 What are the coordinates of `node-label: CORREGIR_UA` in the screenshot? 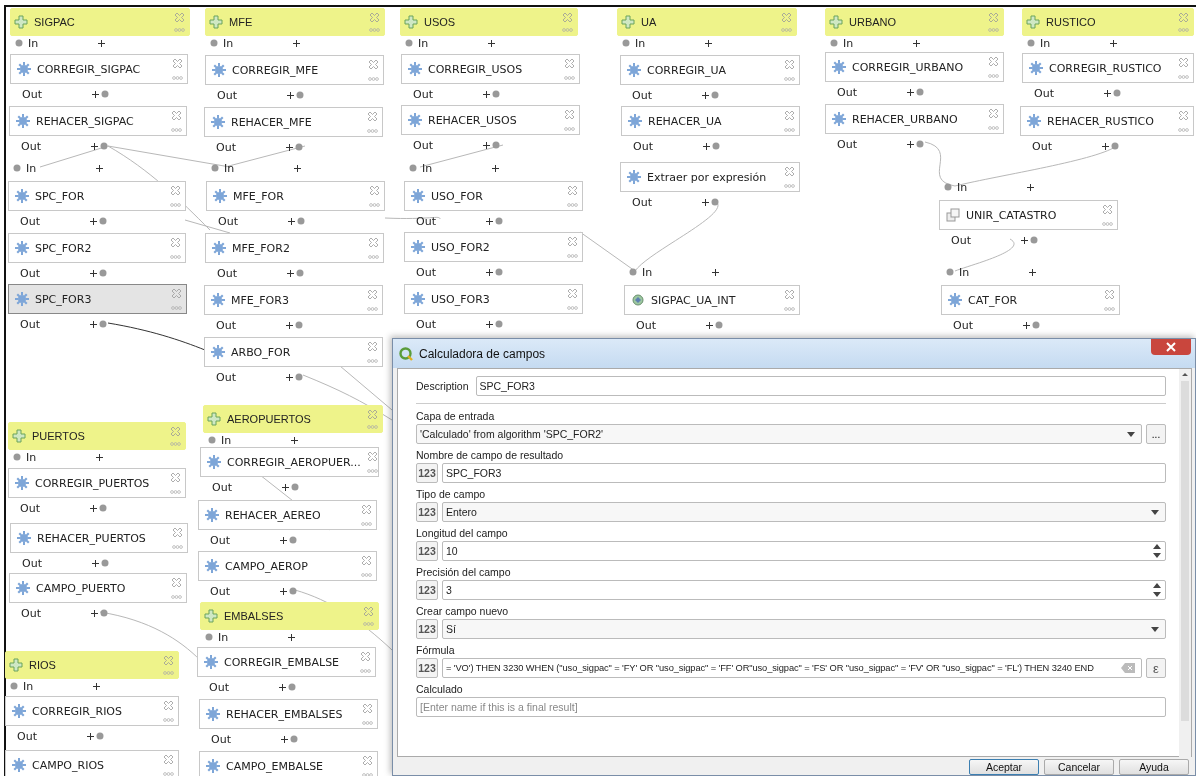 It's located at (687, 70).